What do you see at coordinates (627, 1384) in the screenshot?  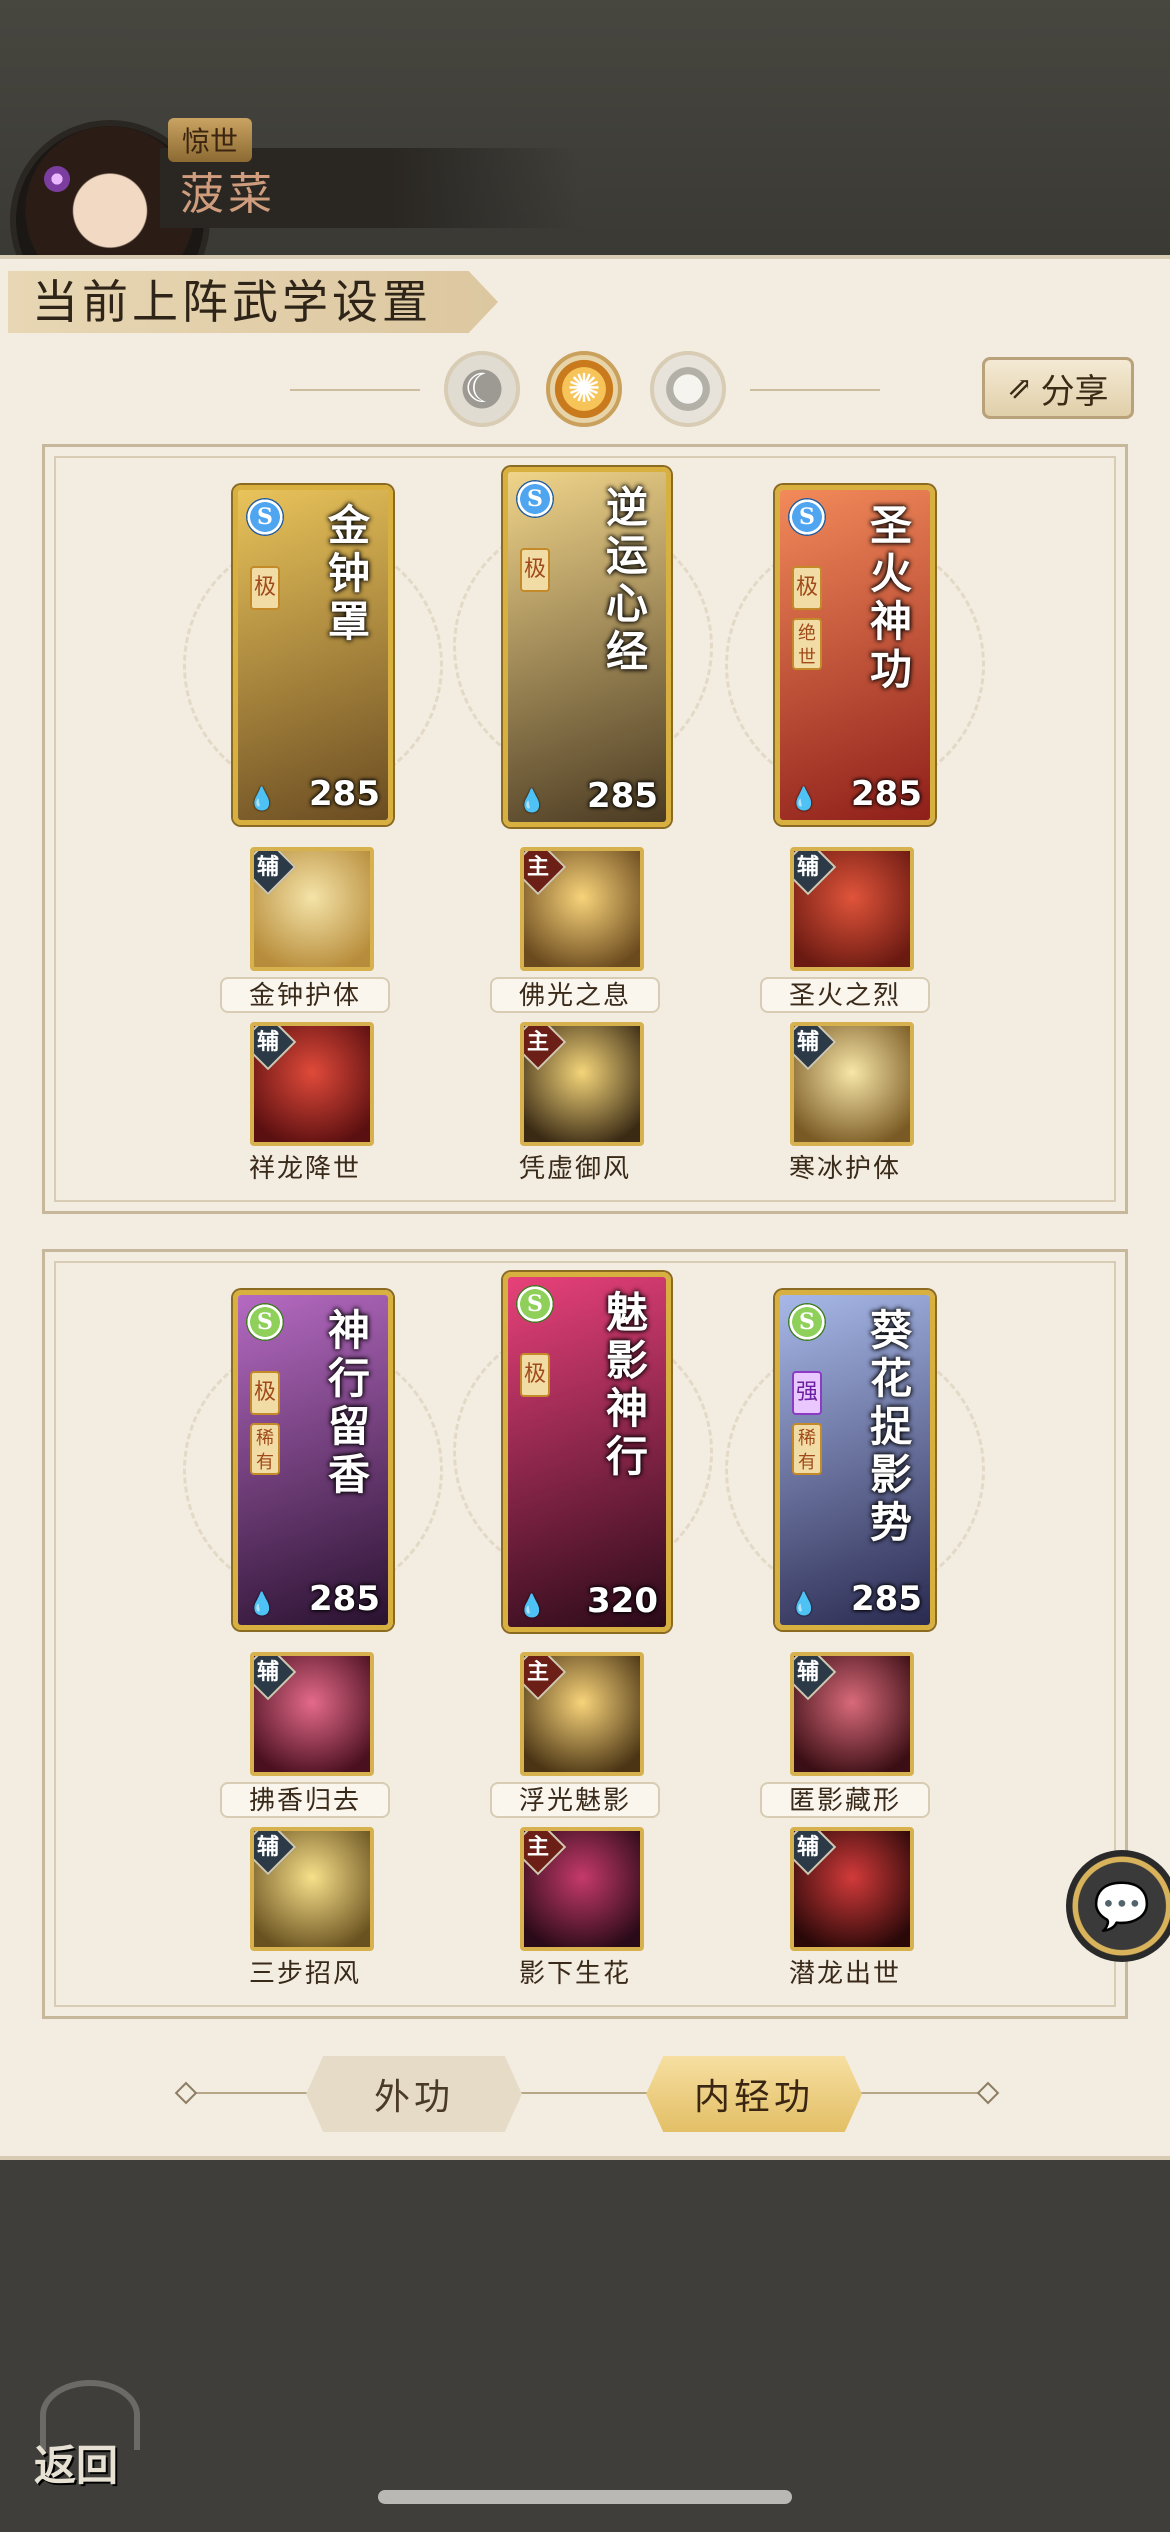 I see `card-name: 魅影神行` at bounding box center [627, 1384].